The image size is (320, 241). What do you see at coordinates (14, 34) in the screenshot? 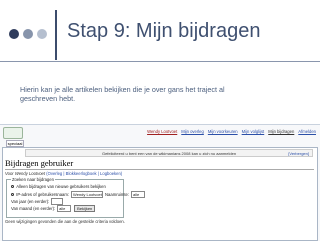
I see `dot-dark` at bounding box center [14, 34].